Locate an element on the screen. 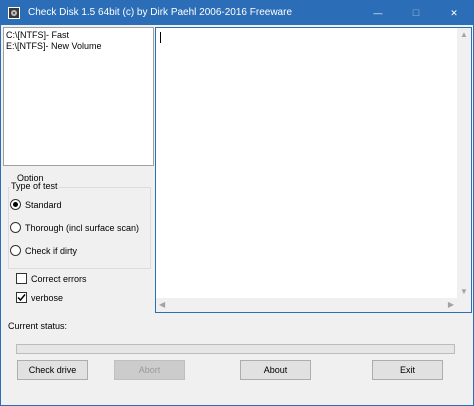 The image size is (474, 406). text-caret is located at coordinates (160, 37).